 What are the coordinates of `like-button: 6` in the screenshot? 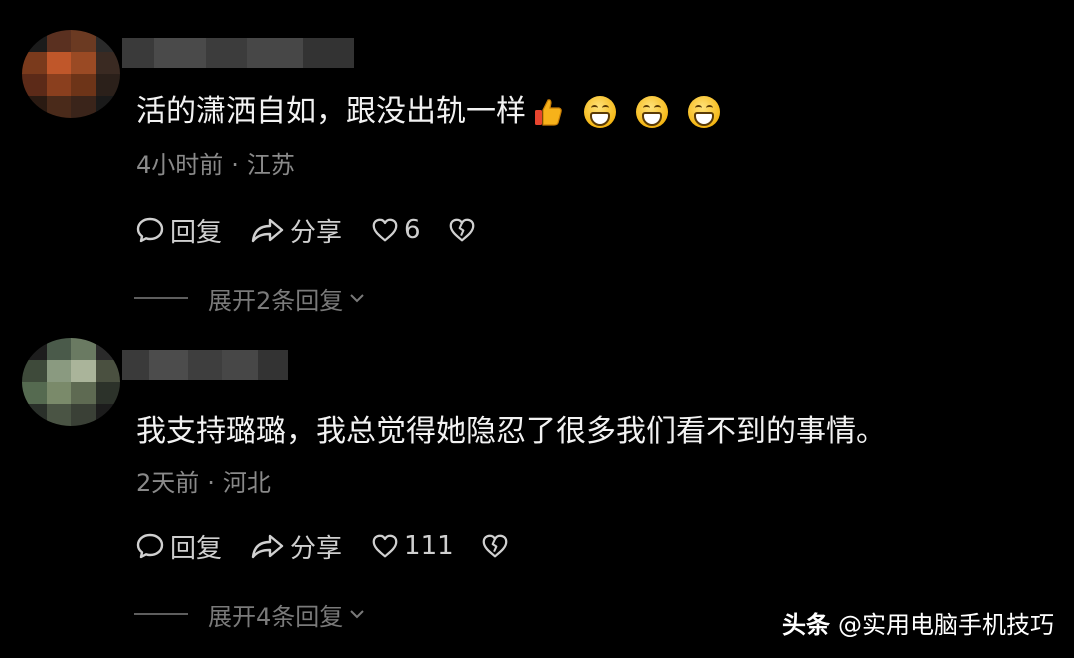 It's located at (395, 230).